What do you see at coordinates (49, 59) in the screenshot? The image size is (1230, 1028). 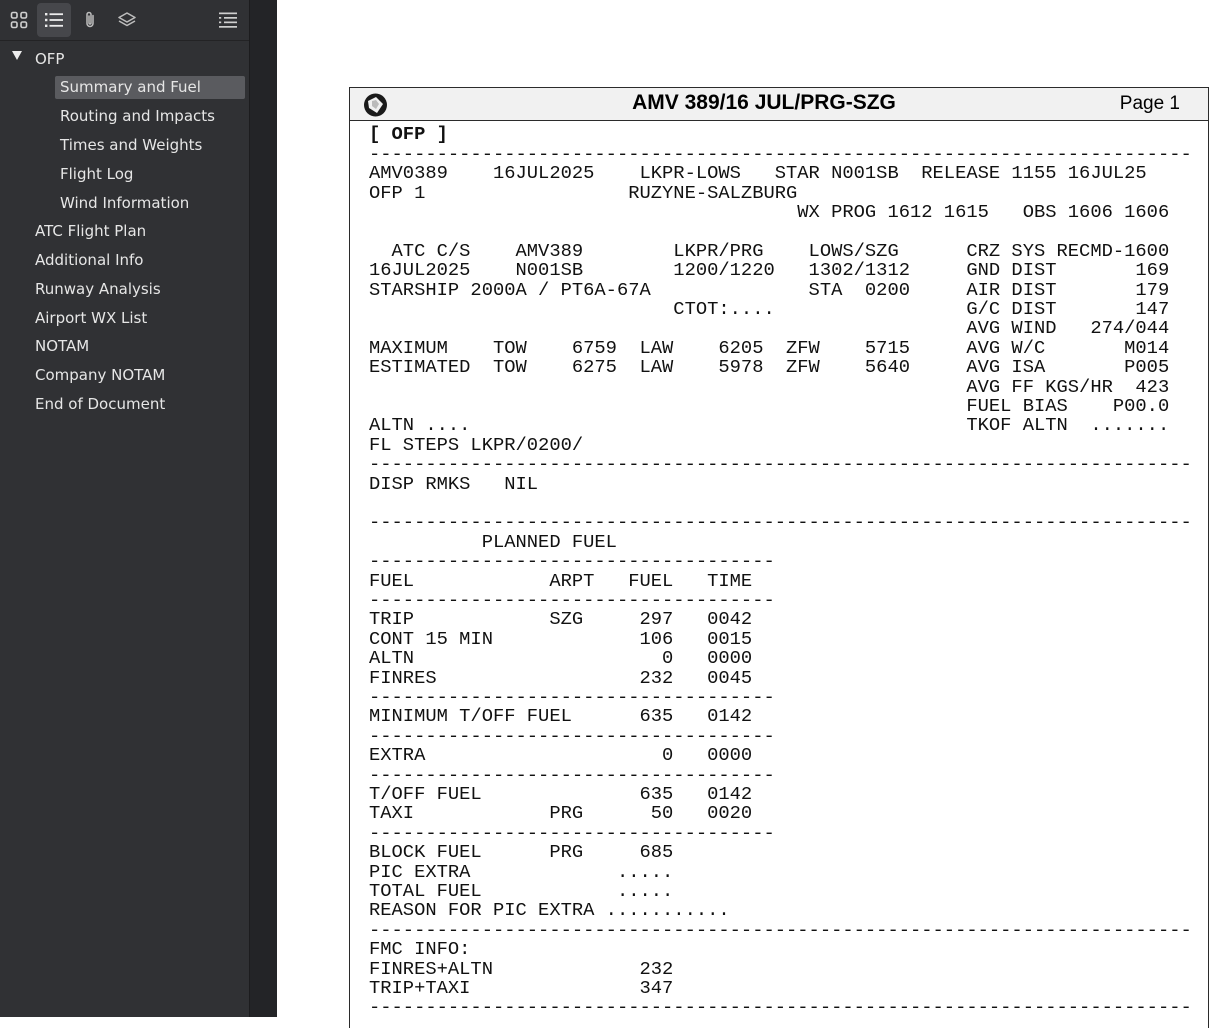 I see `outline-root-ofp: OFP` at bounding box center [49, 59].